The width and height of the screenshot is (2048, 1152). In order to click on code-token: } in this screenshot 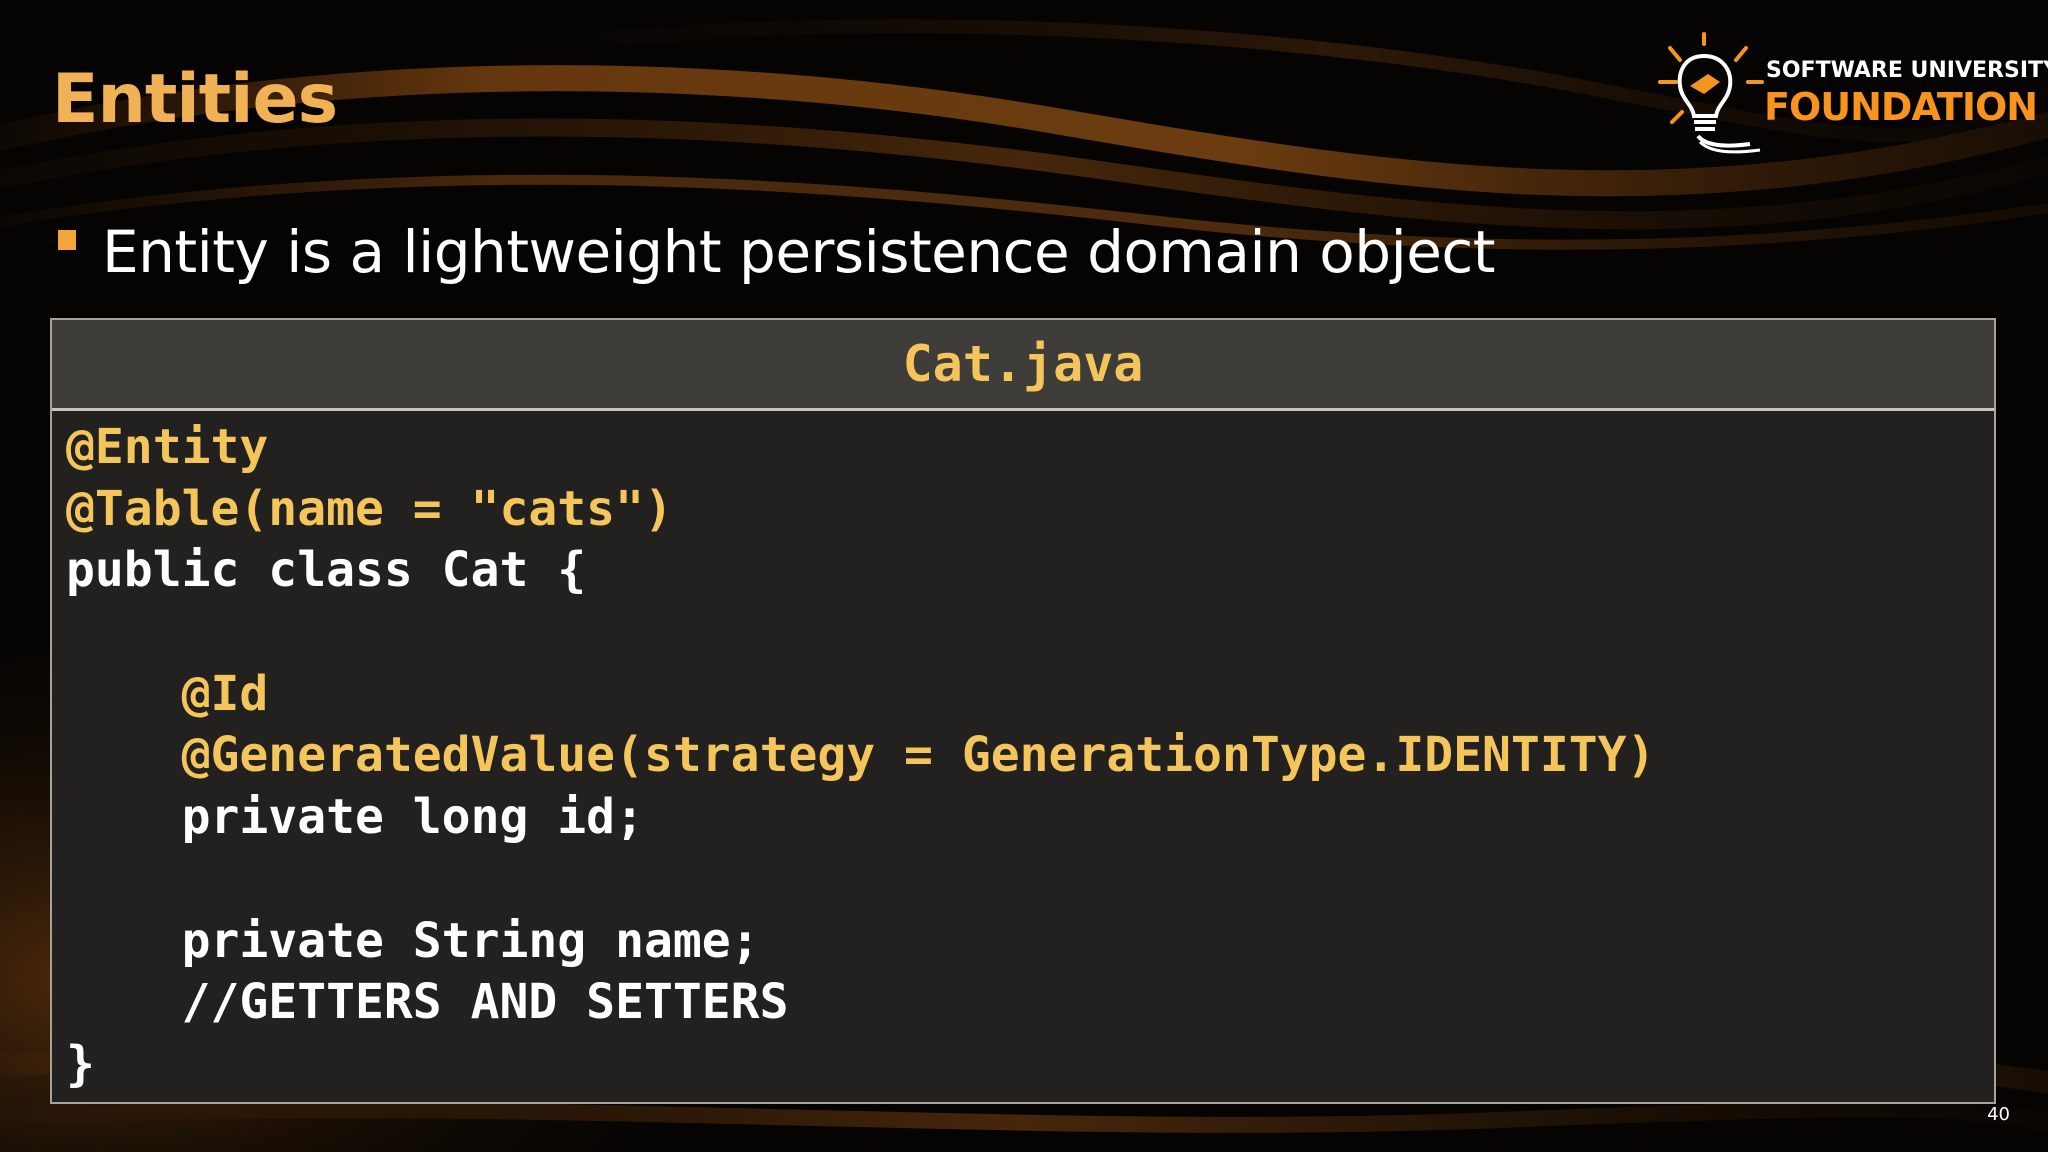, I will do `click(80, 1063)`.